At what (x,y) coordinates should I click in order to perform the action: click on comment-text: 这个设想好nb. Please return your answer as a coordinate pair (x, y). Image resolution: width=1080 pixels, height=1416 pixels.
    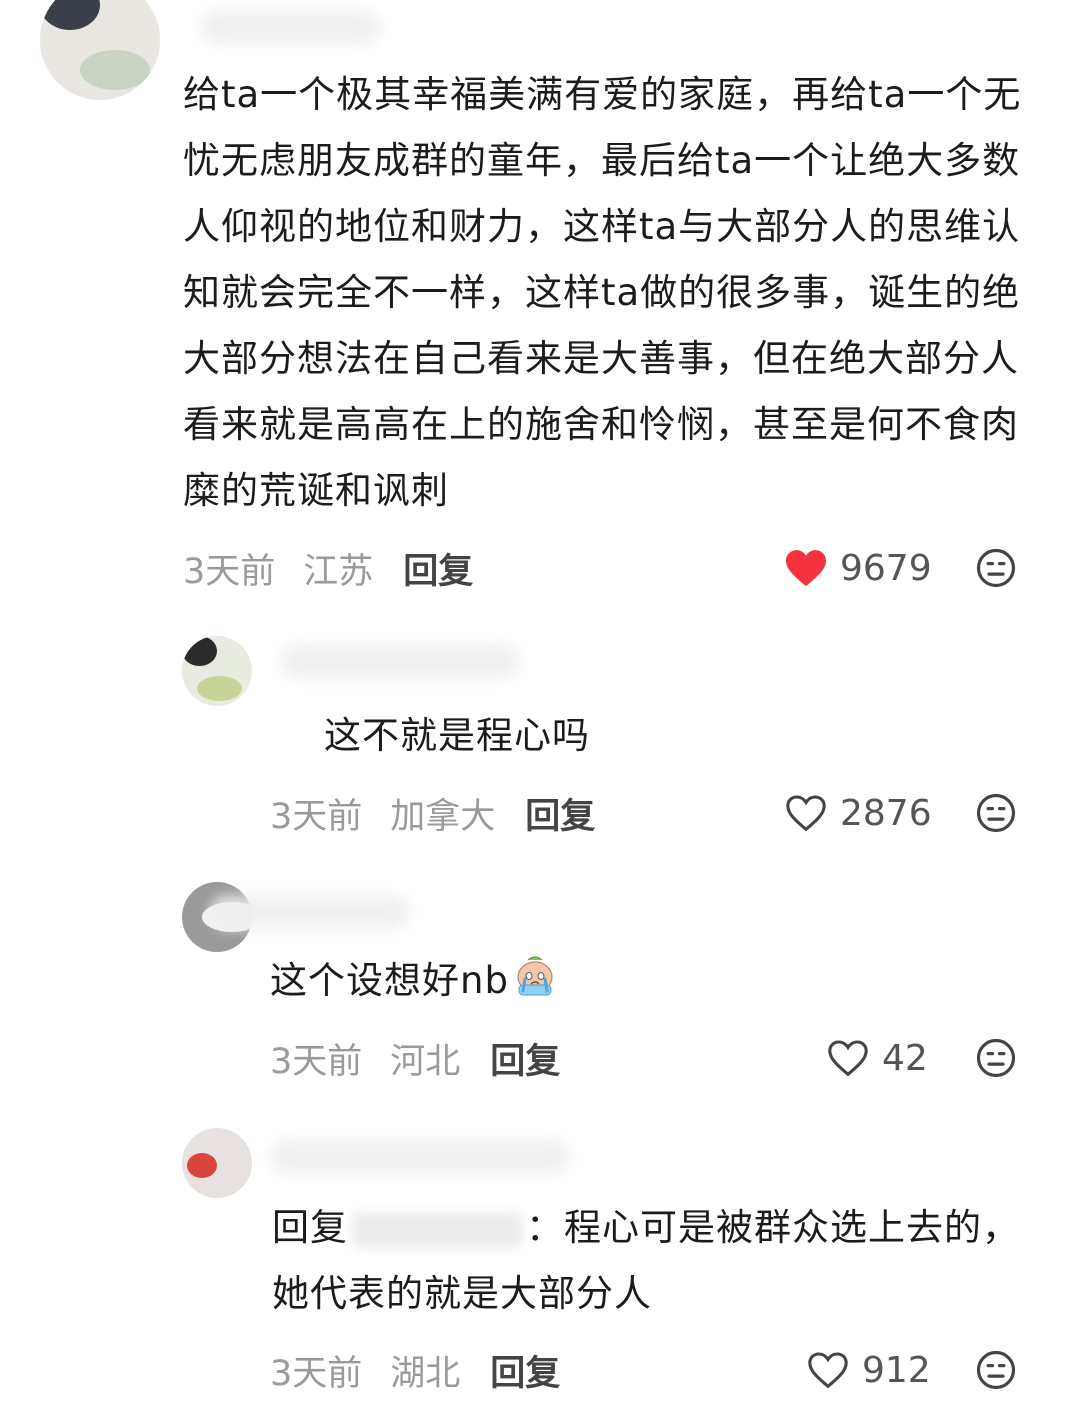
    Looking at the image, I should click on (650, 981).